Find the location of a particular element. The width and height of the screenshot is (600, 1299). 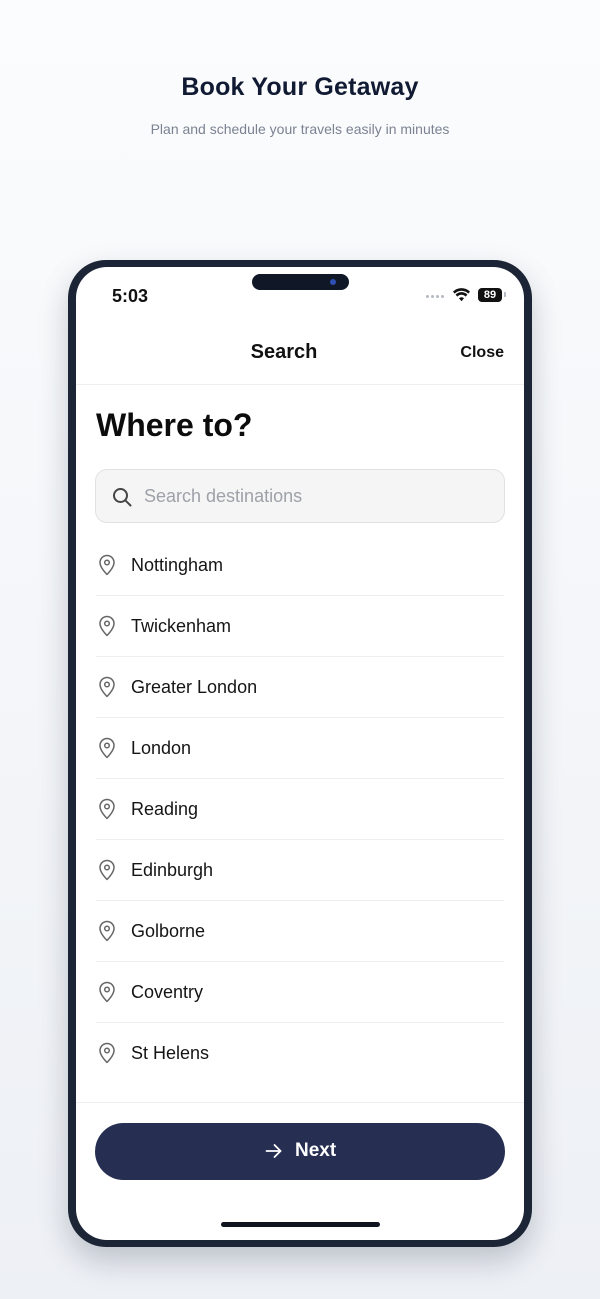

search-field is located at coordinates (300, 496).